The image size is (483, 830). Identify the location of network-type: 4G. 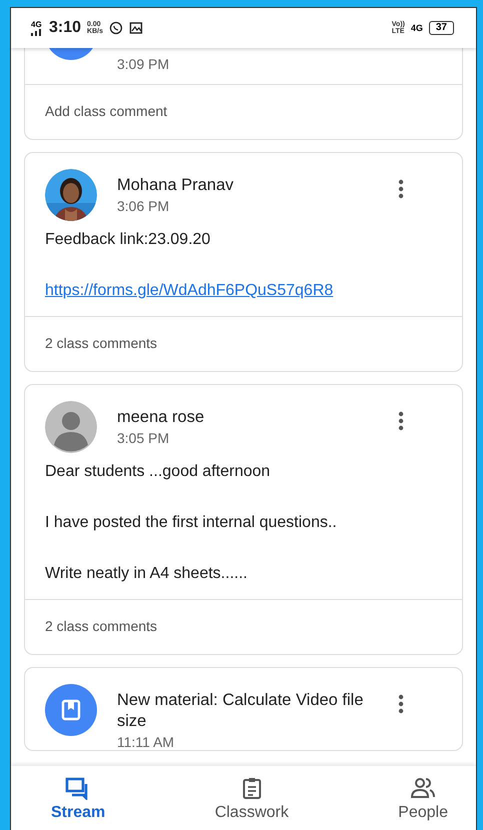
(416, 28).